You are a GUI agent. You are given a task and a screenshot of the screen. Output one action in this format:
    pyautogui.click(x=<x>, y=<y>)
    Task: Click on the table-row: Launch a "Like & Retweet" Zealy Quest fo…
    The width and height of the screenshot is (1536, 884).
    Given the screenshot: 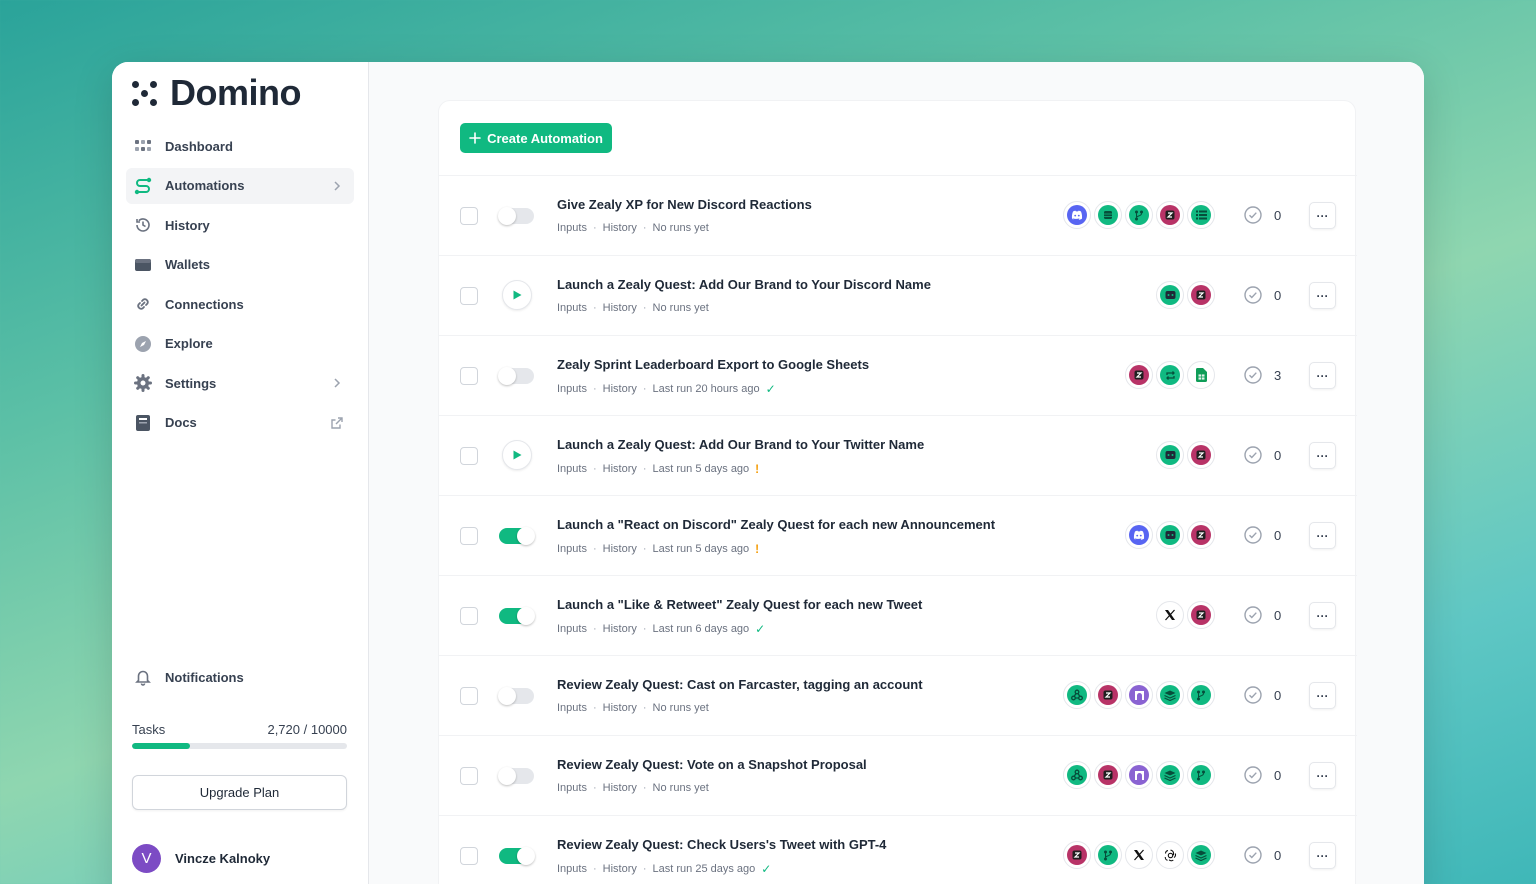 What is the action you would take?
    pyautogui.click(x=898, y=616)
    